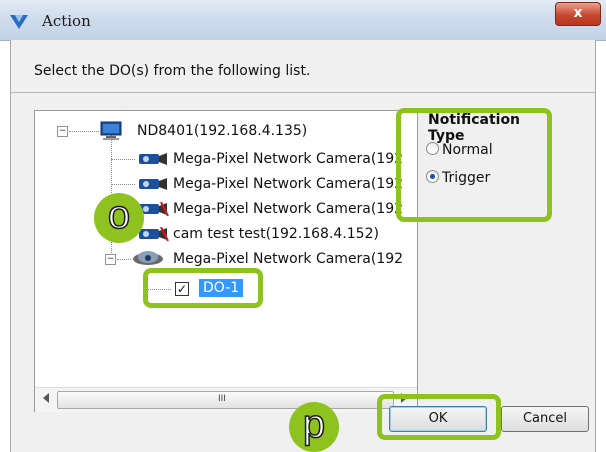  I want to click on tree-root-row: − ND8401(192.168.4.135), so click(227, 132).